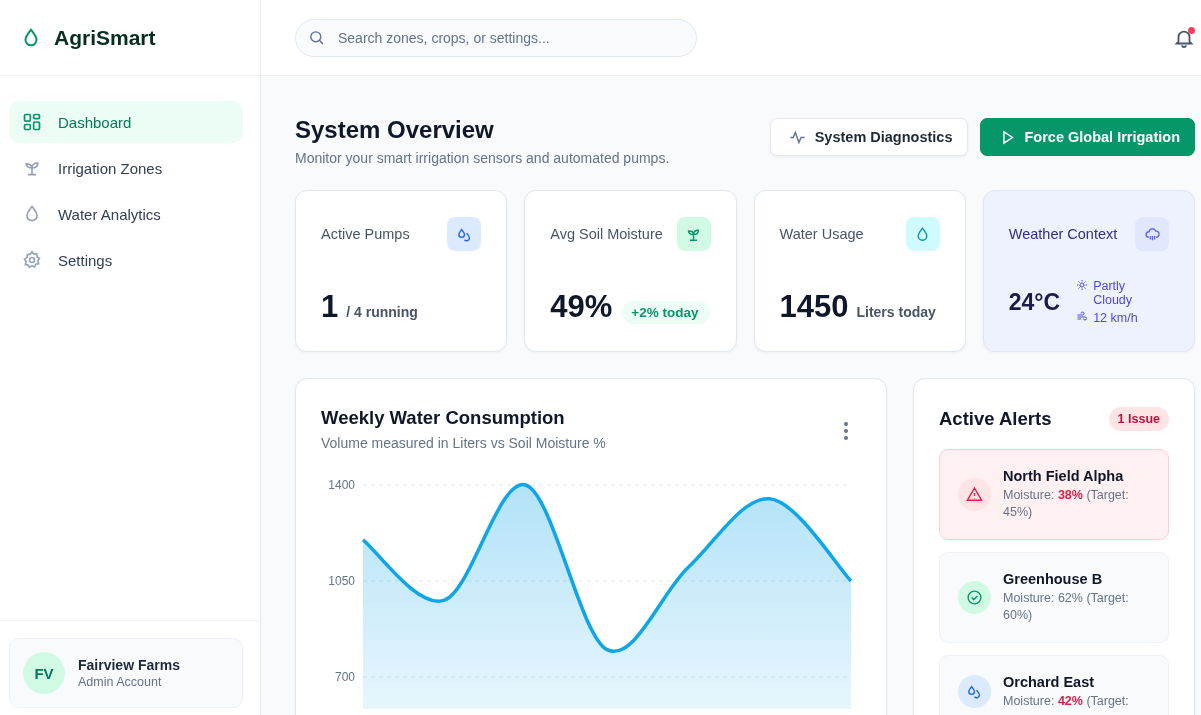  I want to click on page-title: System Overview, so click(395, 130).